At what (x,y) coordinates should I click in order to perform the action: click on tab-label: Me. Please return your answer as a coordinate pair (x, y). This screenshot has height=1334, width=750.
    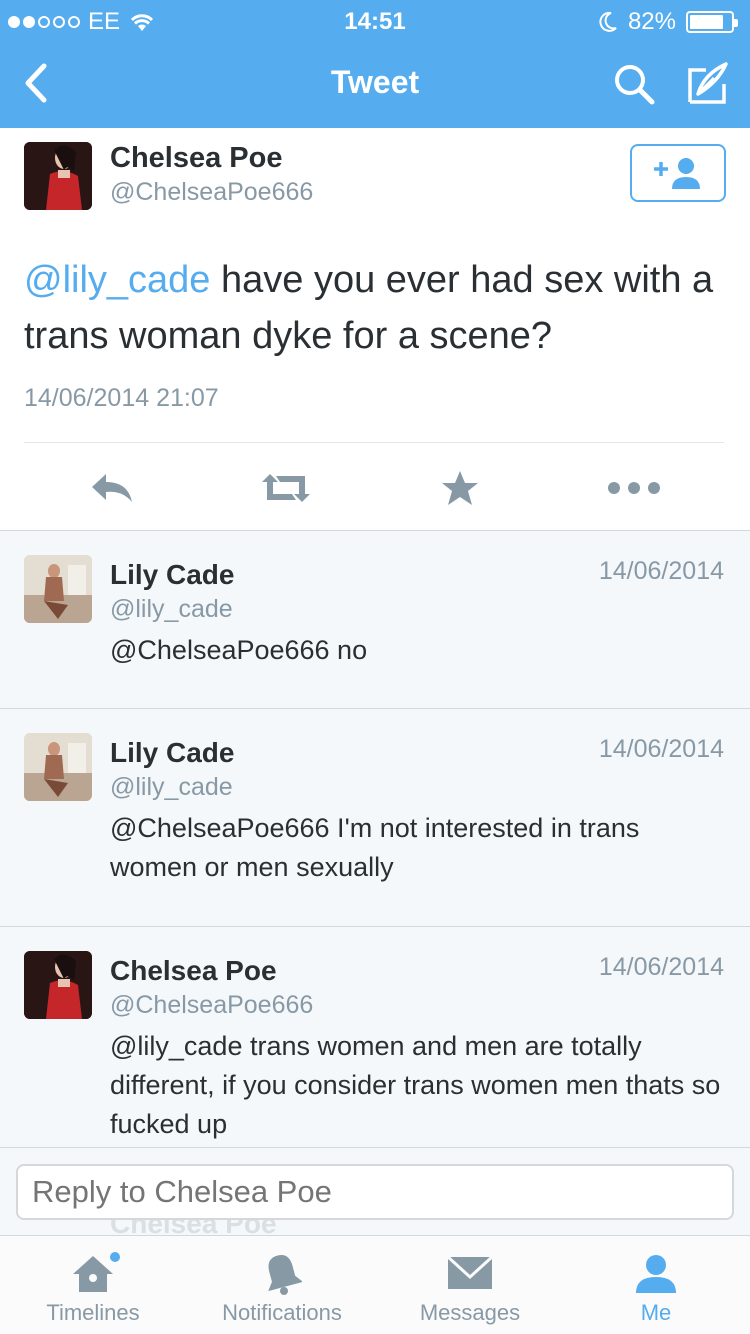
    Looking at the image, I should click on (656, 1312).